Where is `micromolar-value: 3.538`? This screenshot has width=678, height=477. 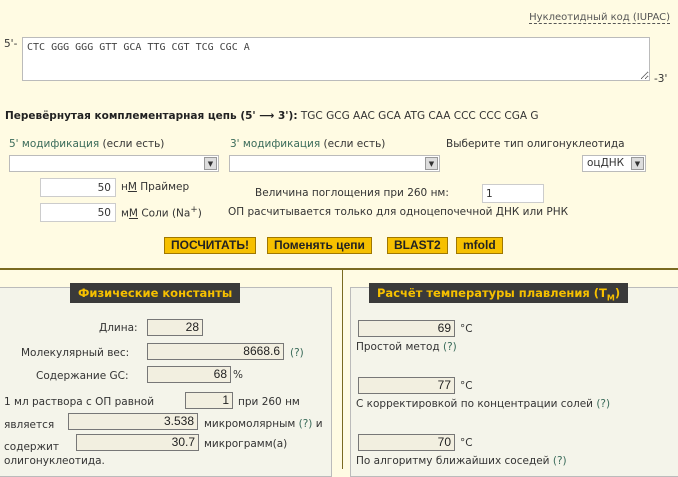 micromolar-value: 3.538 is located at coordinates (133, 421).